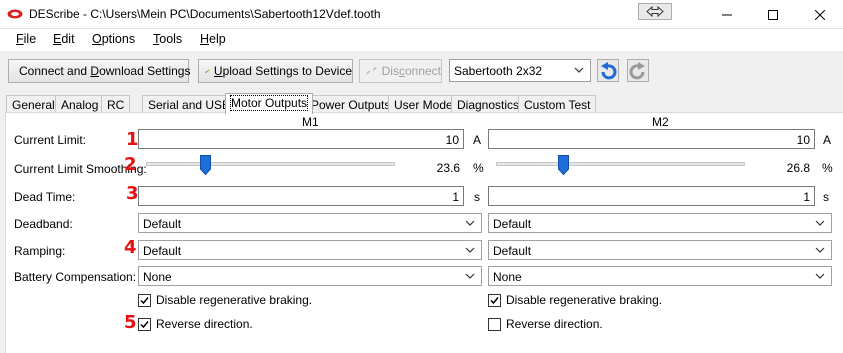 This screenshot has height=353, width=843. What do you see at coordinates (478, 168) in the screenshot?
I see `m1-smoothing-unit: %` at bounding box center [478, 168].